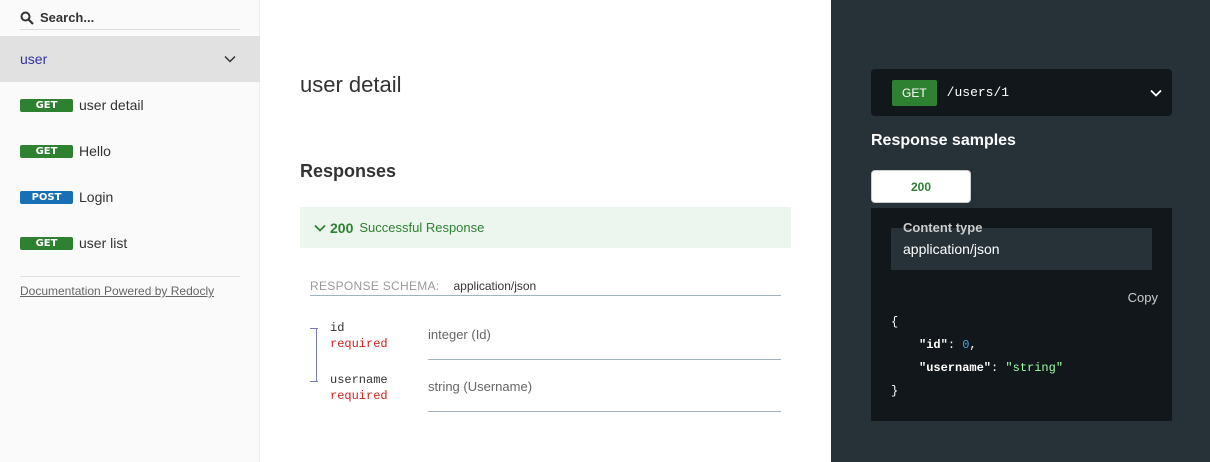  What do you see at coordinates (135, 17) in the screenshot?
I see `search-input` at bounding box center [135, 17].